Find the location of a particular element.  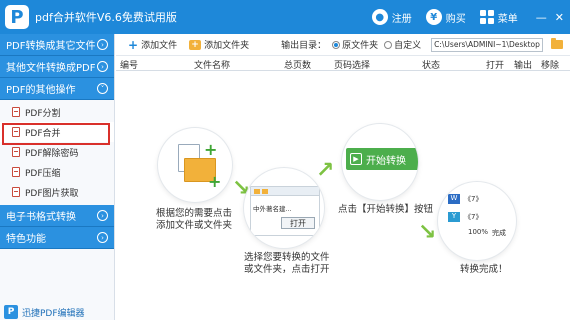

window-controls: — ✕ is located at coordinates (550, 17).